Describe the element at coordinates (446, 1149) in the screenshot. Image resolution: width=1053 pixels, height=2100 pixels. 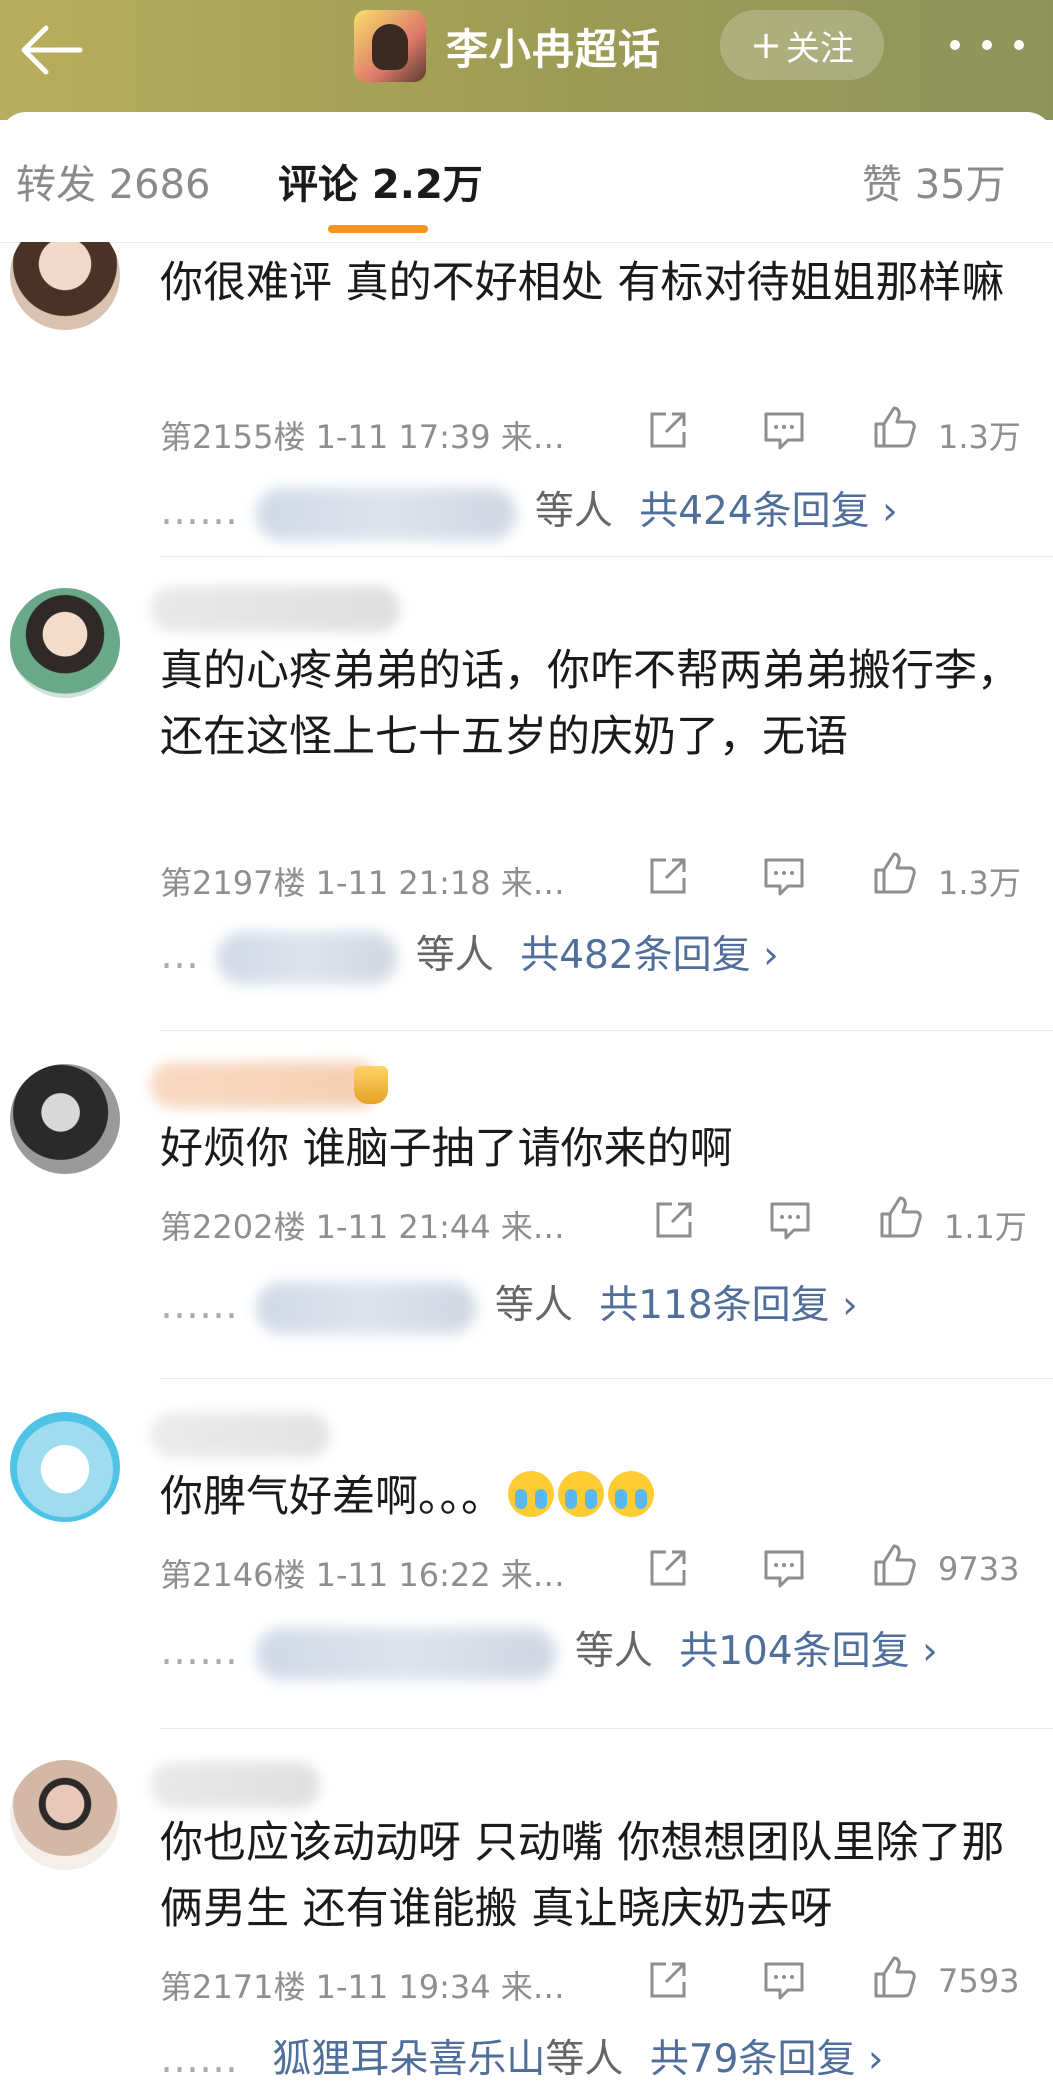
I see `comment-text: 好烦你 谁脑子抽了请你来的啊` at that location.